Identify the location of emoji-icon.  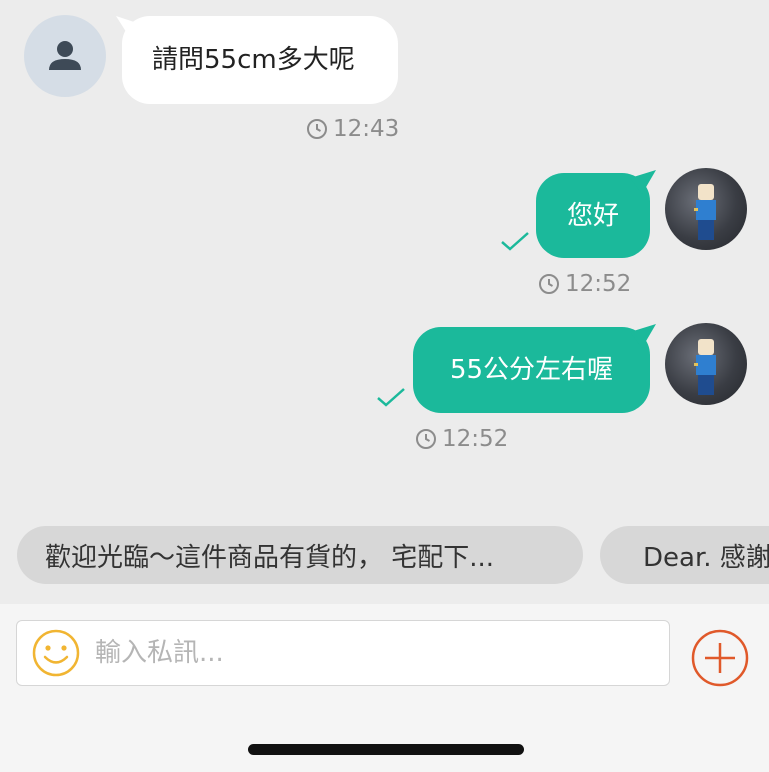
(56, 653).